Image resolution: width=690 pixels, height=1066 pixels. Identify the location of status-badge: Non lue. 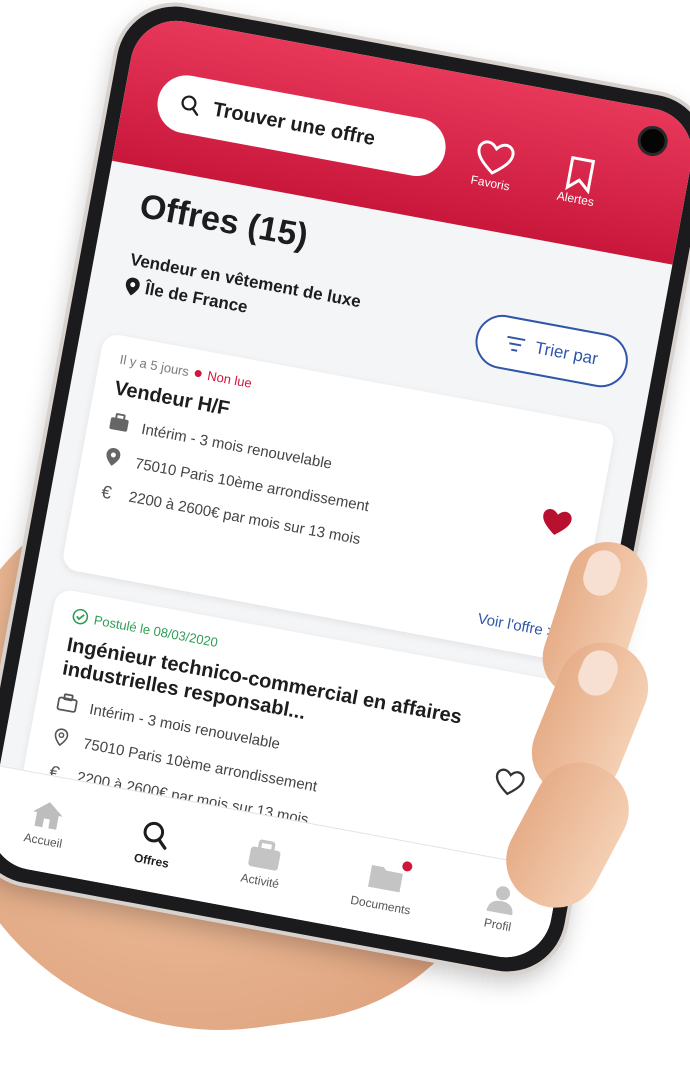
(230, 379).